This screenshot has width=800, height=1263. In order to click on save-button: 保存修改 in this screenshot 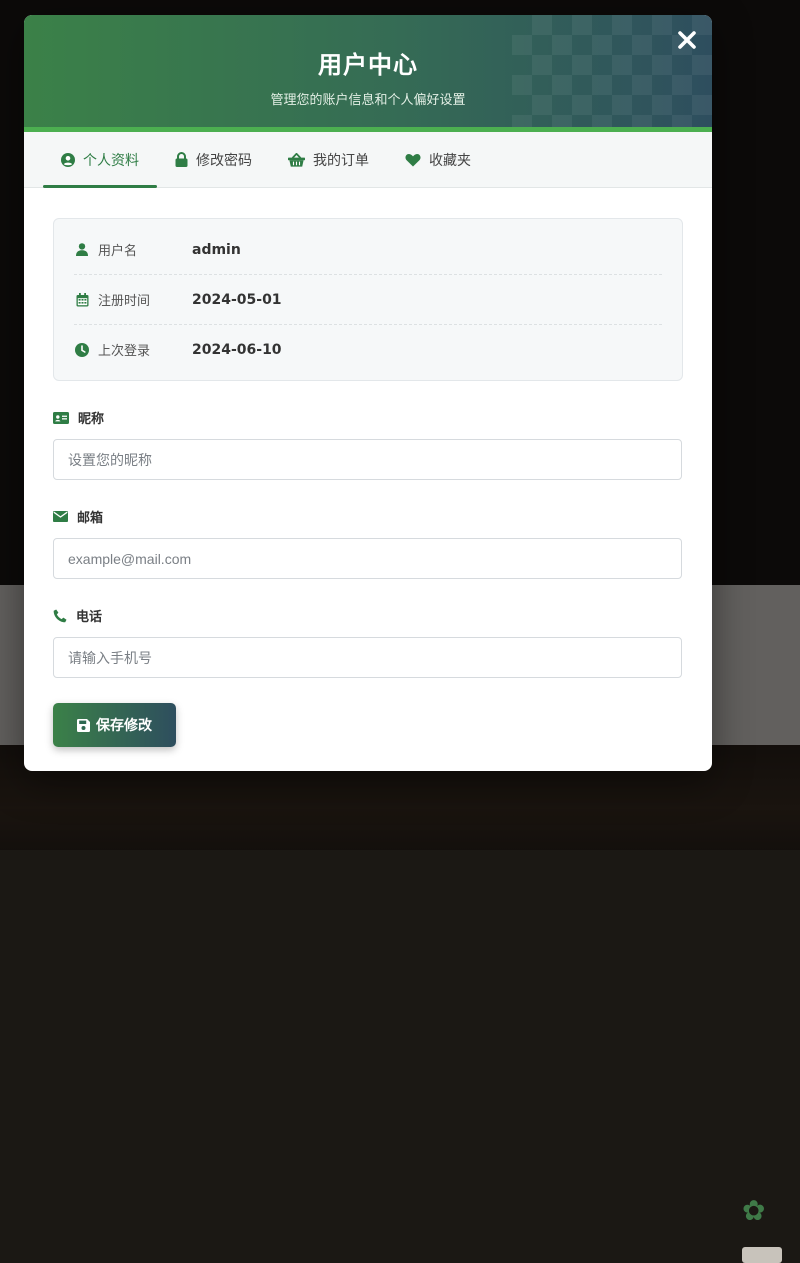, I will do `click(114, 725)`.